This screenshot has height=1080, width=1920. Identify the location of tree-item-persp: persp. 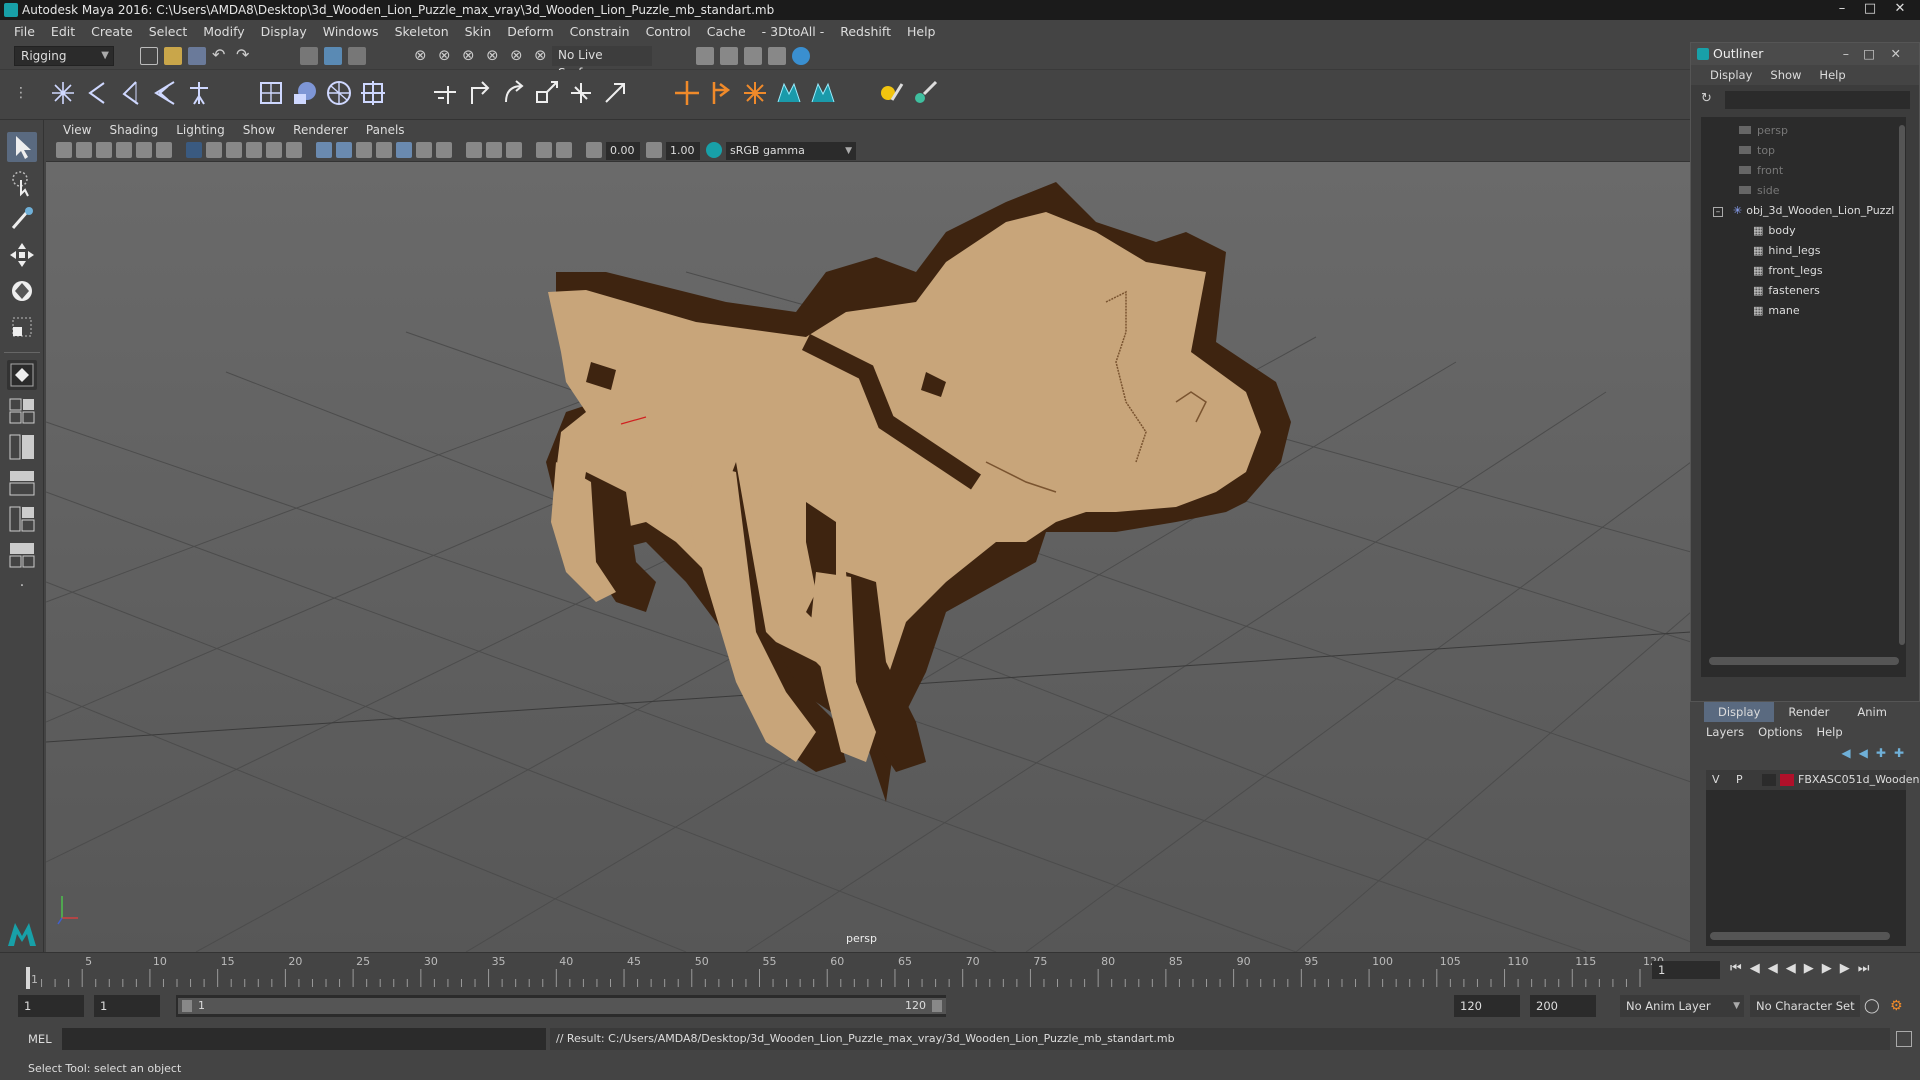
(1803, 131).